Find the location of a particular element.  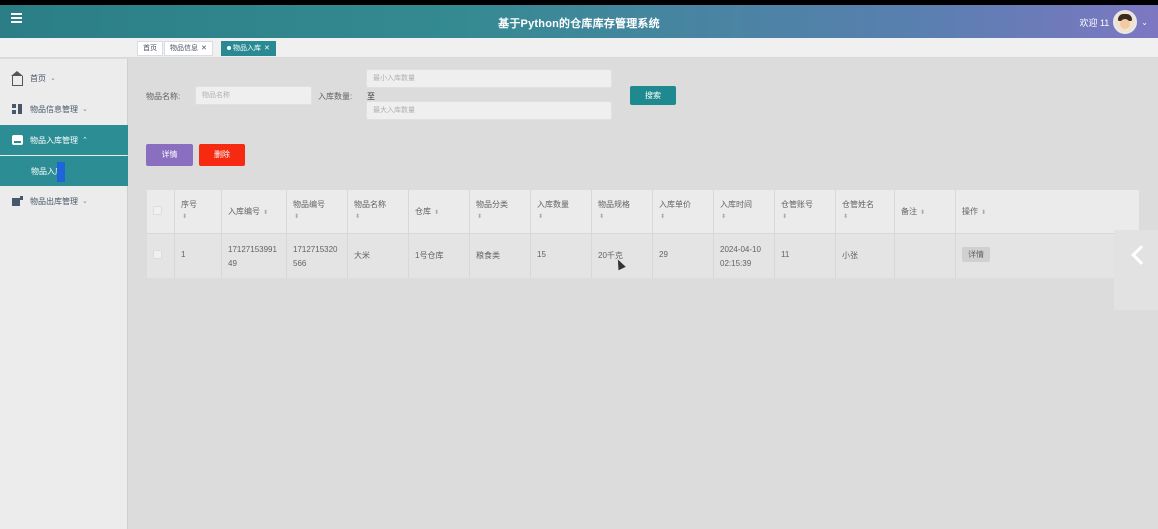

cell-time: 2024-04-10 02:15:39 is located at coordinates (744, 256).